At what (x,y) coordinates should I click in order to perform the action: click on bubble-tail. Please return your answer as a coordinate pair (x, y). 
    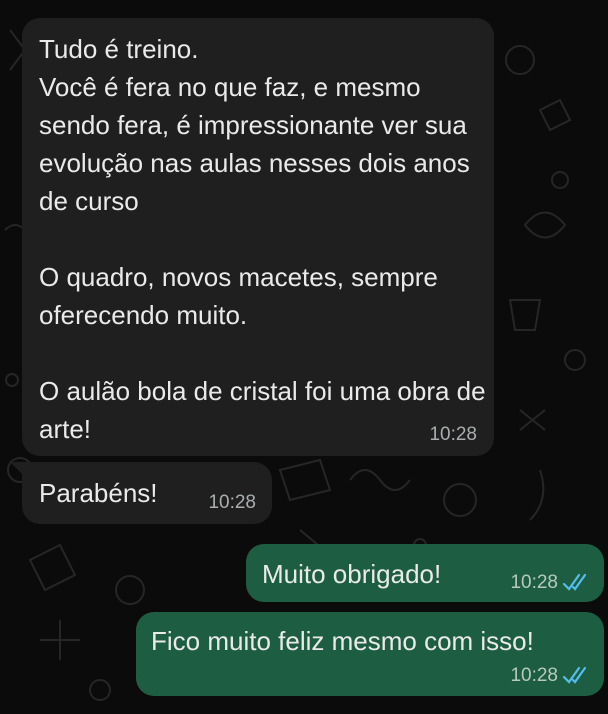
    Looking at the image, I should click on (19, 471).